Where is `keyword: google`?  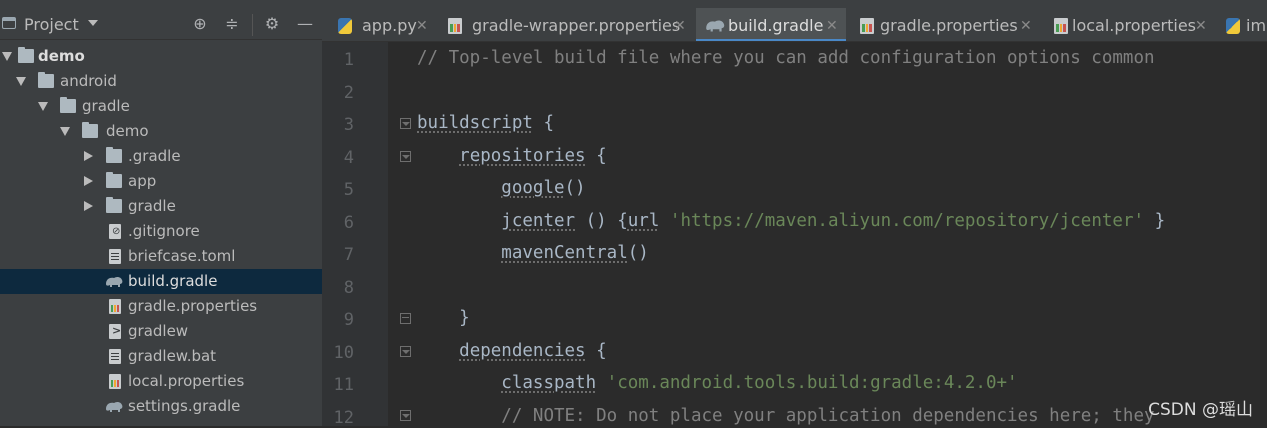
keyword: google is located at coordinates (533, 188).